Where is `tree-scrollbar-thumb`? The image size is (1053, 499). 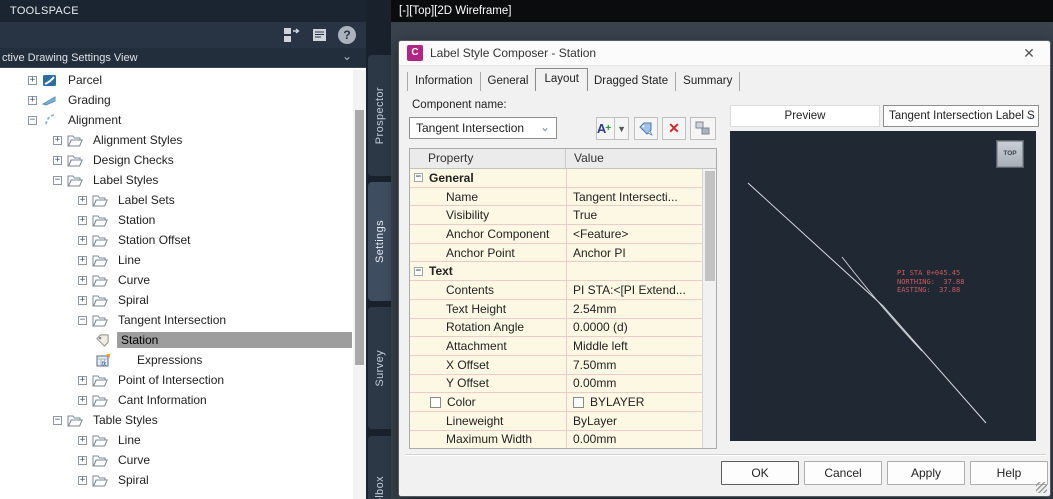 tree-scrollbar-thumb is located at coordinates (359, 237).